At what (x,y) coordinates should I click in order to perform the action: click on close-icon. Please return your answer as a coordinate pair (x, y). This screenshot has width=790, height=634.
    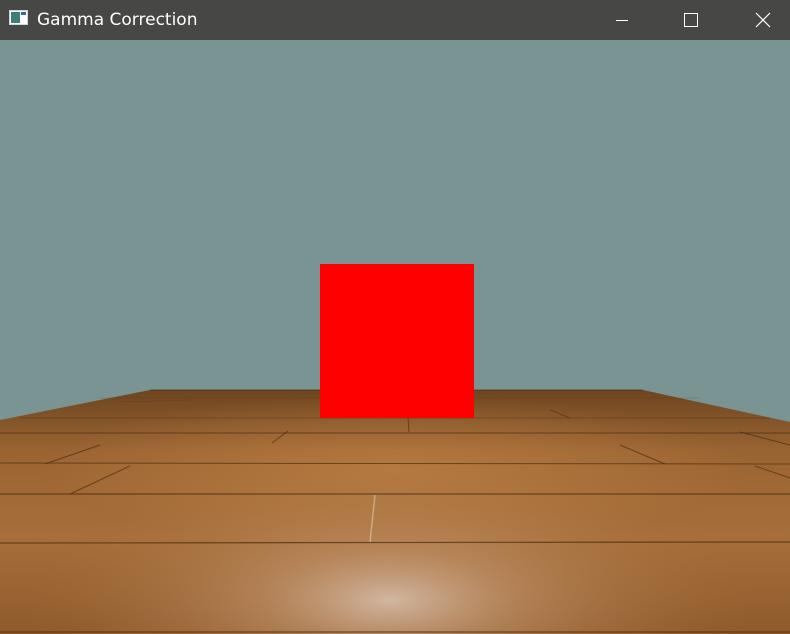
    Looking at the image, I should click on (763, 20).